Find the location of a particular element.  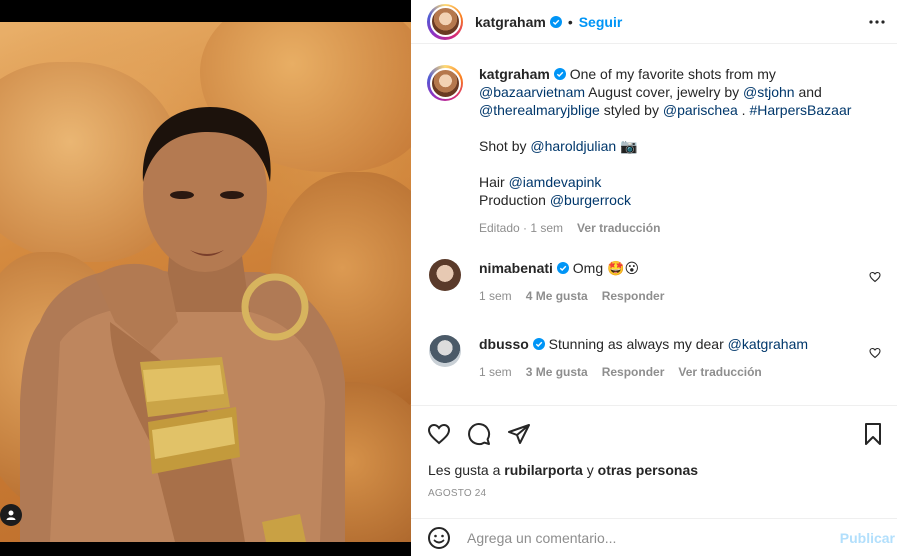

add-comment-bar: Publicar is located at coordinates (654, 537).